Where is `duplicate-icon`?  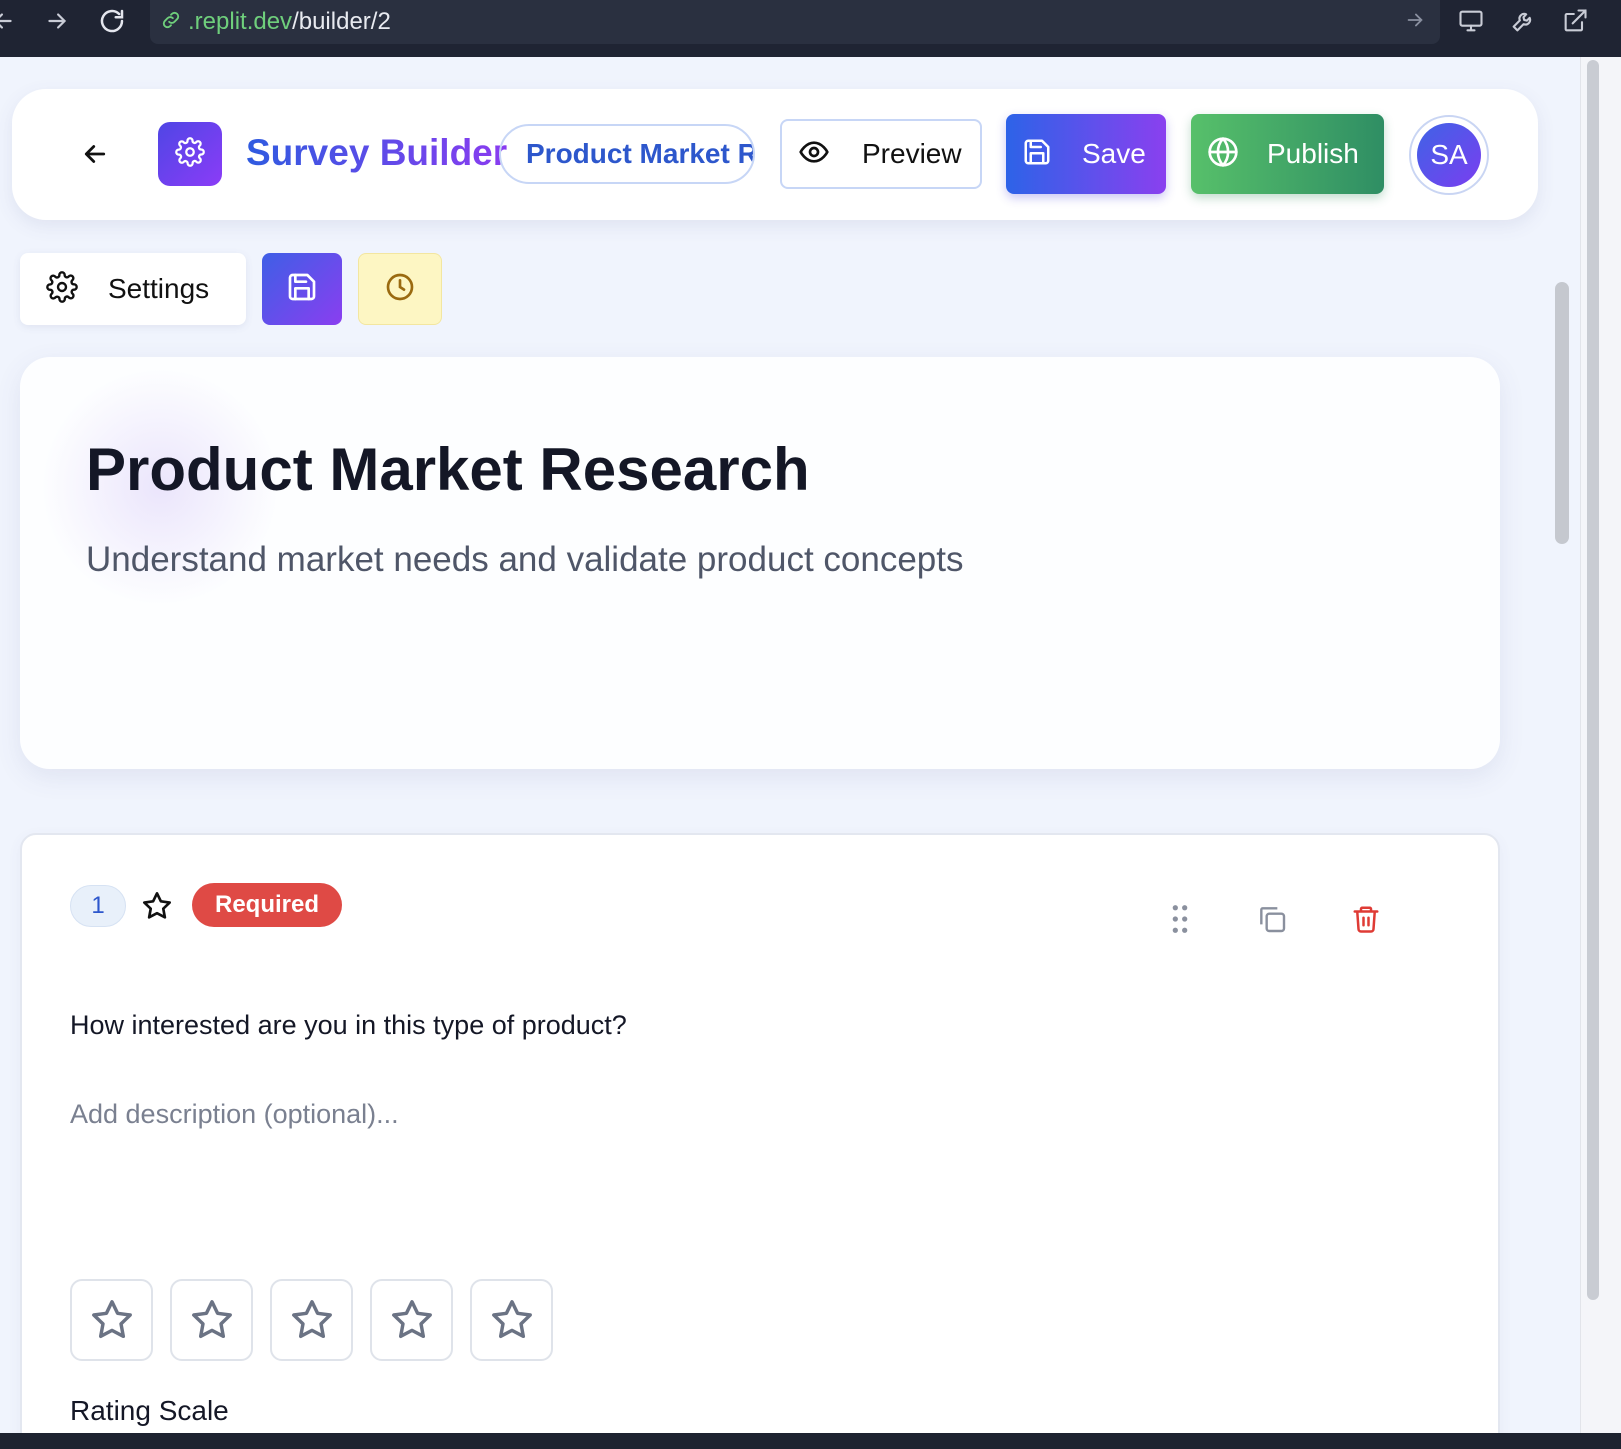
duplicate-icon is located at coordinates (1272, 919).